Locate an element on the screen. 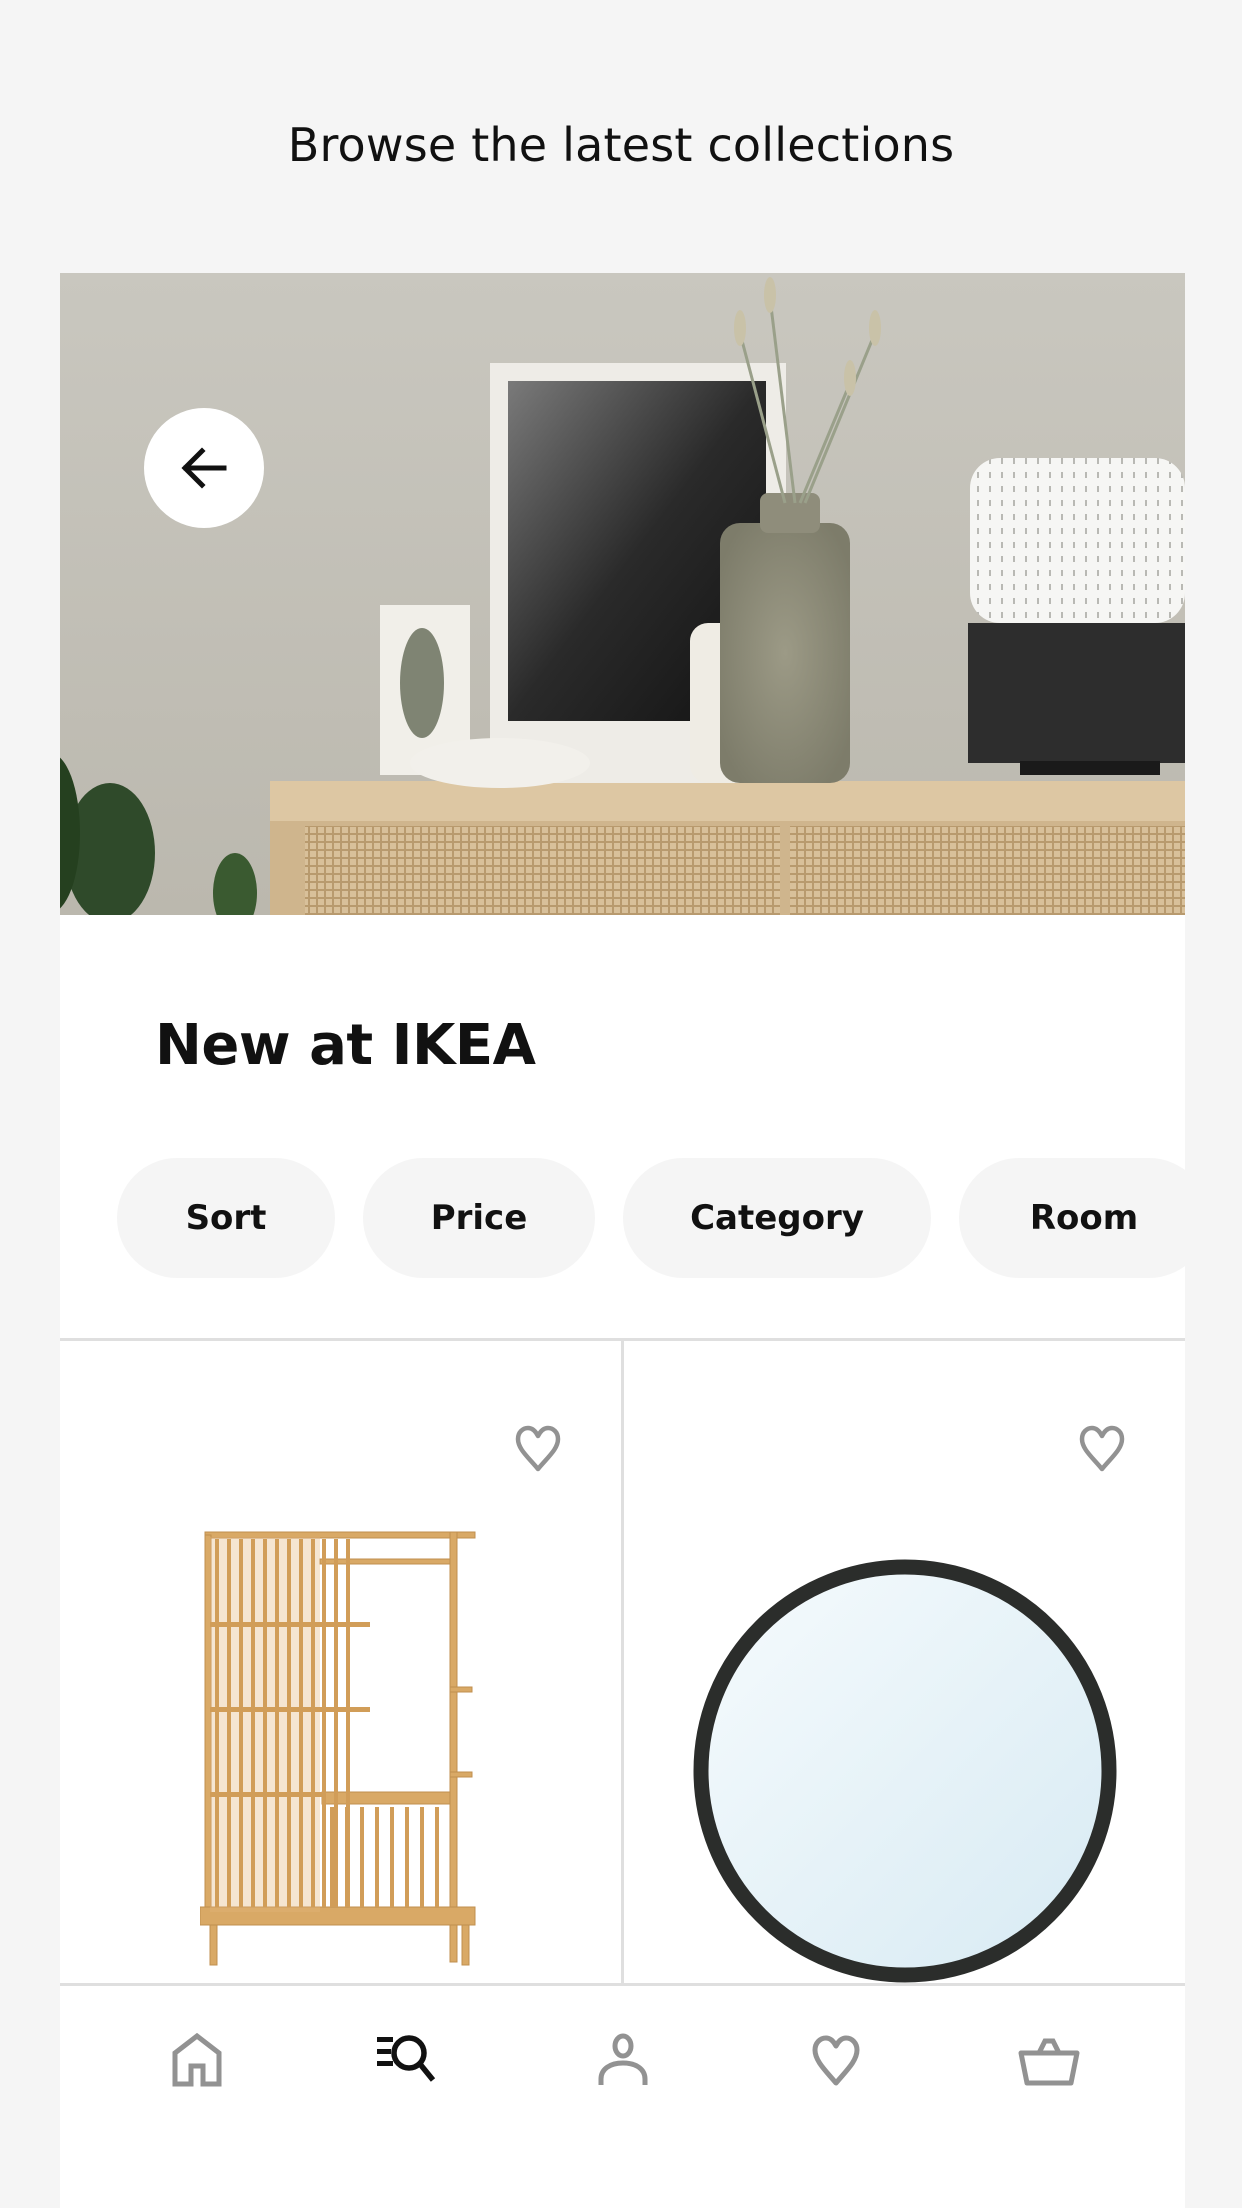 The image size is (1242, 2208). back-button is located at coordinates (204, 468).